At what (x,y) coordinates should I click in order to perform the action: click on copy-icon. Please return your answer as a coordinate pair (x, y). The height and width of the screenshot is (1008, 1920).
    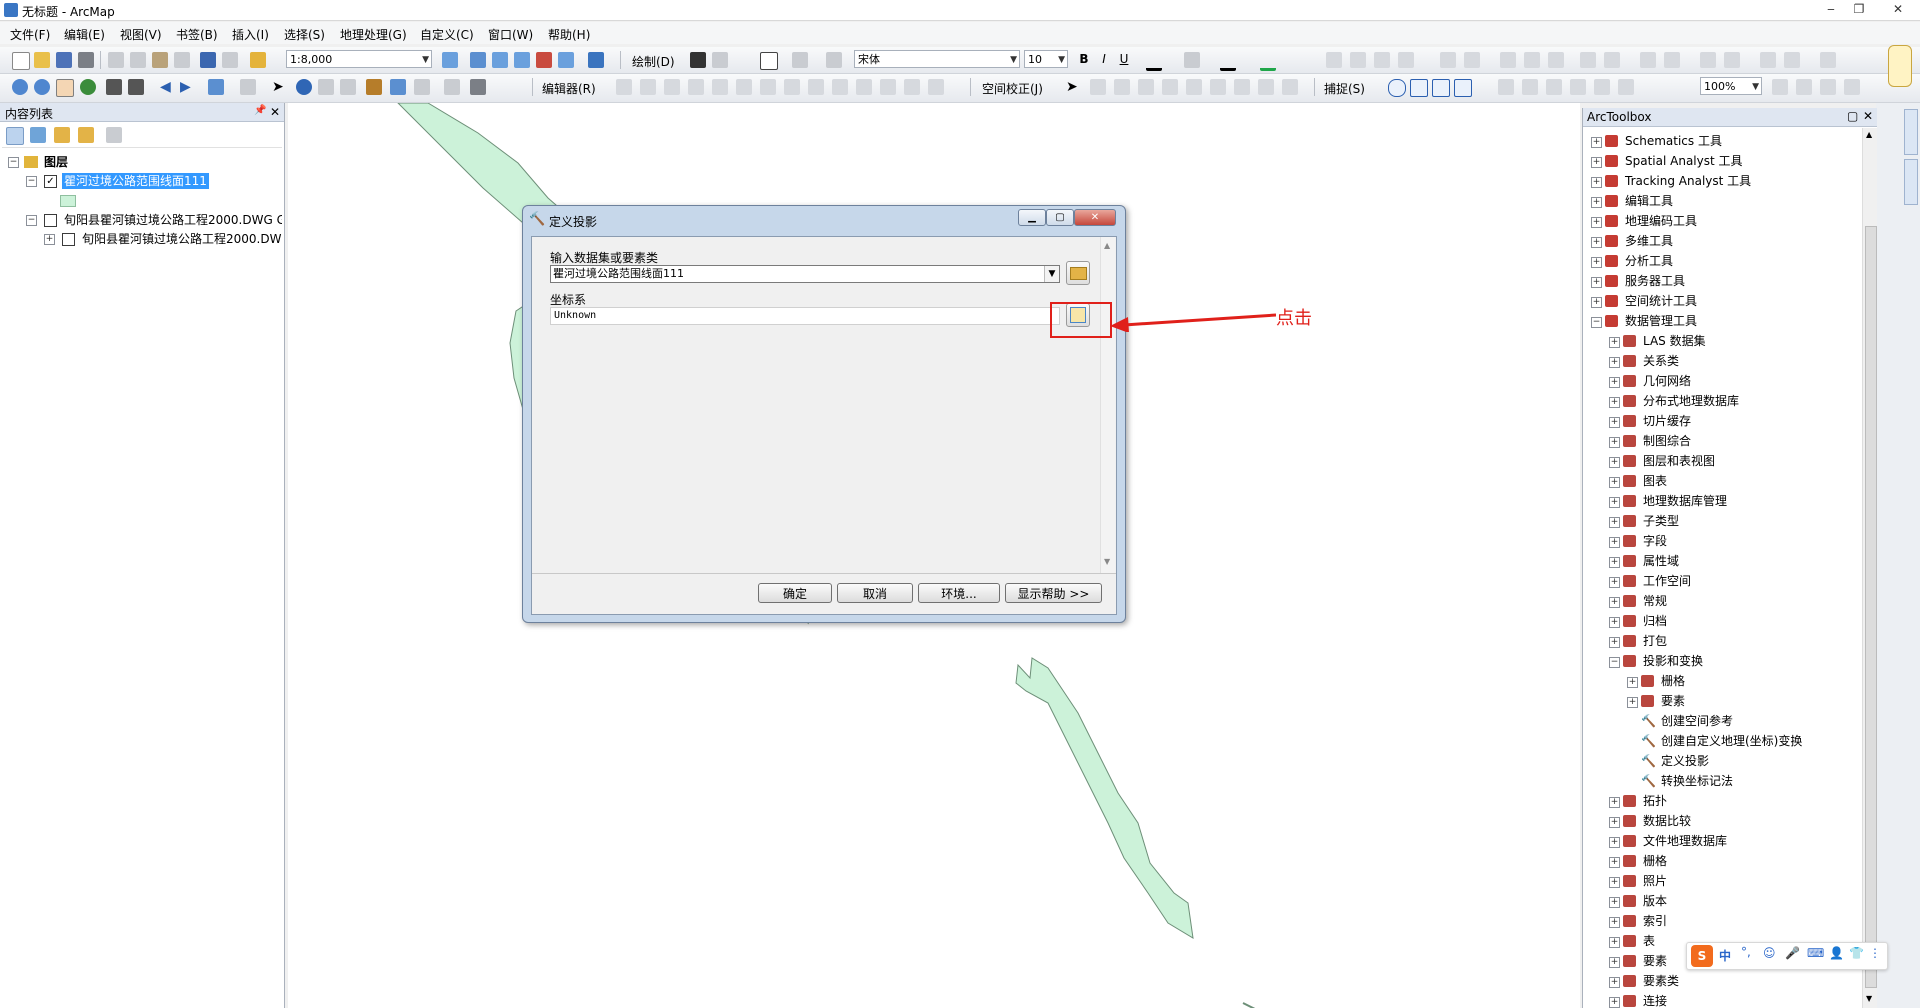
    Looking at the image, I should click on (138, 60).